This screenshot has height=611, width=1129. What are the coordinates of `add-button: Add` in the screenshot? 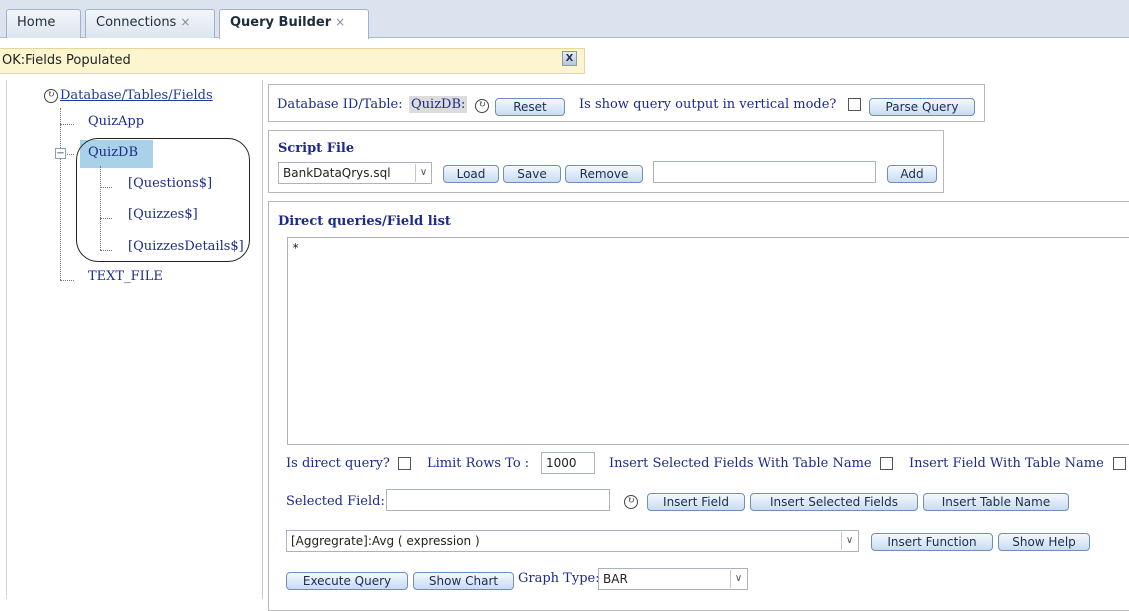 It's located at (912, 174).